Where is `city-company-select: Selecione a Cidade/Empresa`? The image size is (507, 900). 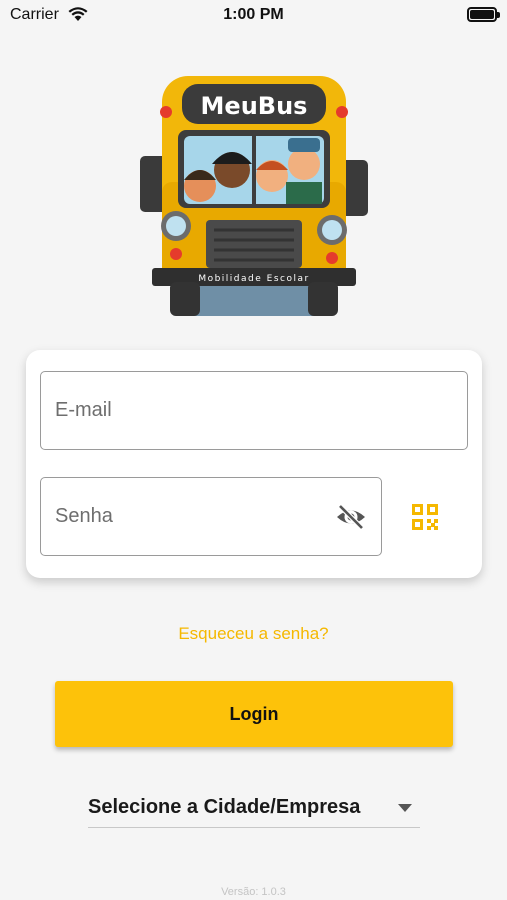 city-company-select: Selecione a Cidade/Empresa is located at coordinates (254, 807).